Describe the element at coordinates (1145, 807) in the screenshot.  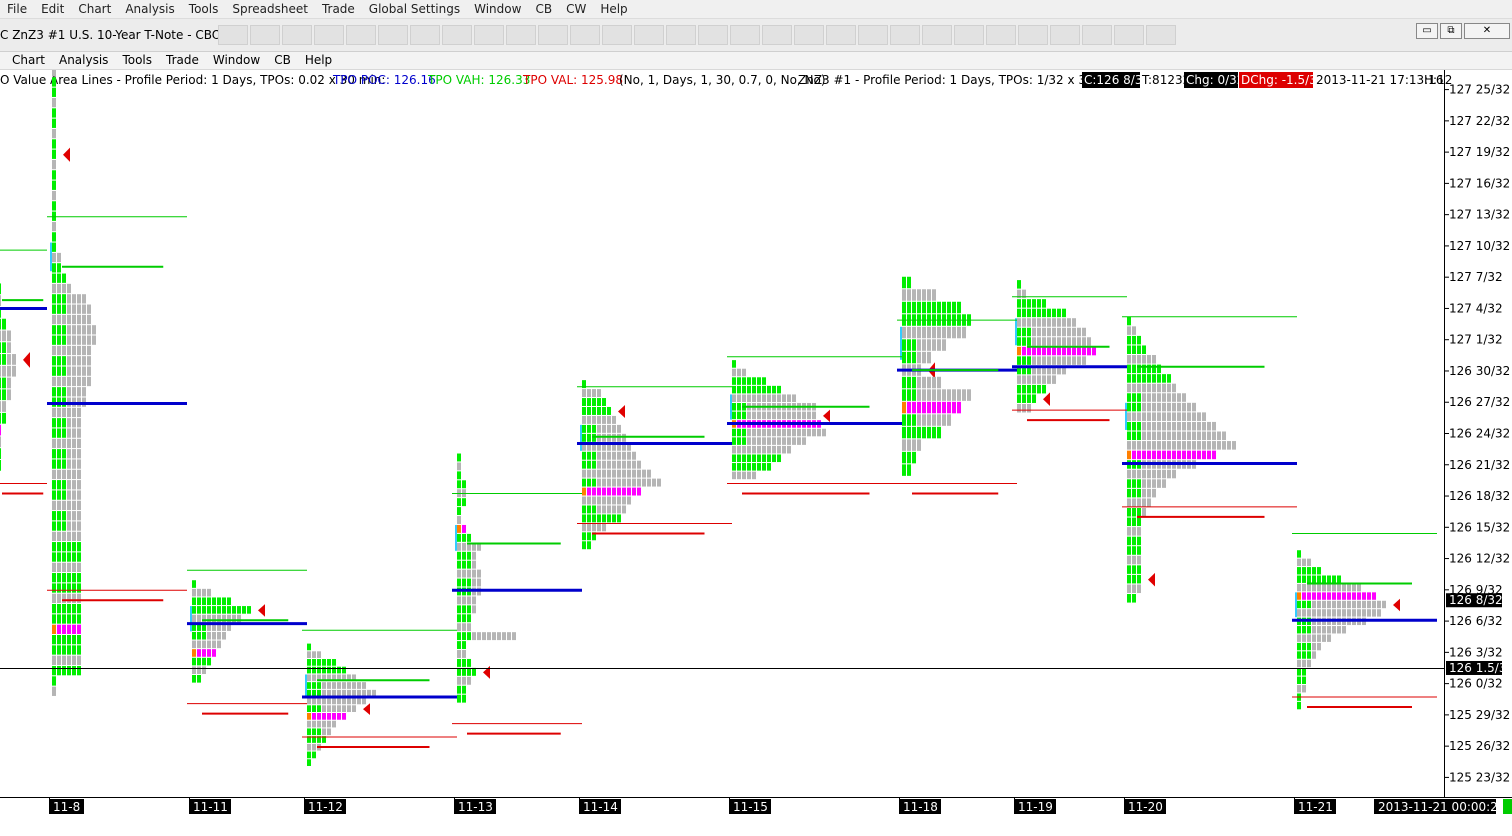
I see `date-label: 11-20` at that location.